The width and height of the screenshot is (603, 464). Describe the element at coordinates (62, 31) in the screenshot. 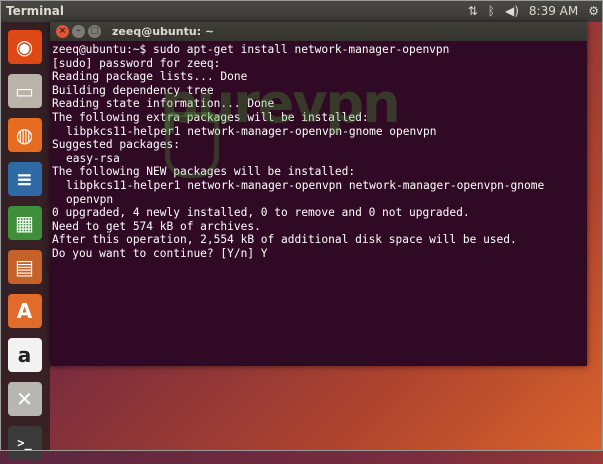

I see `close-button: ×` at that location.